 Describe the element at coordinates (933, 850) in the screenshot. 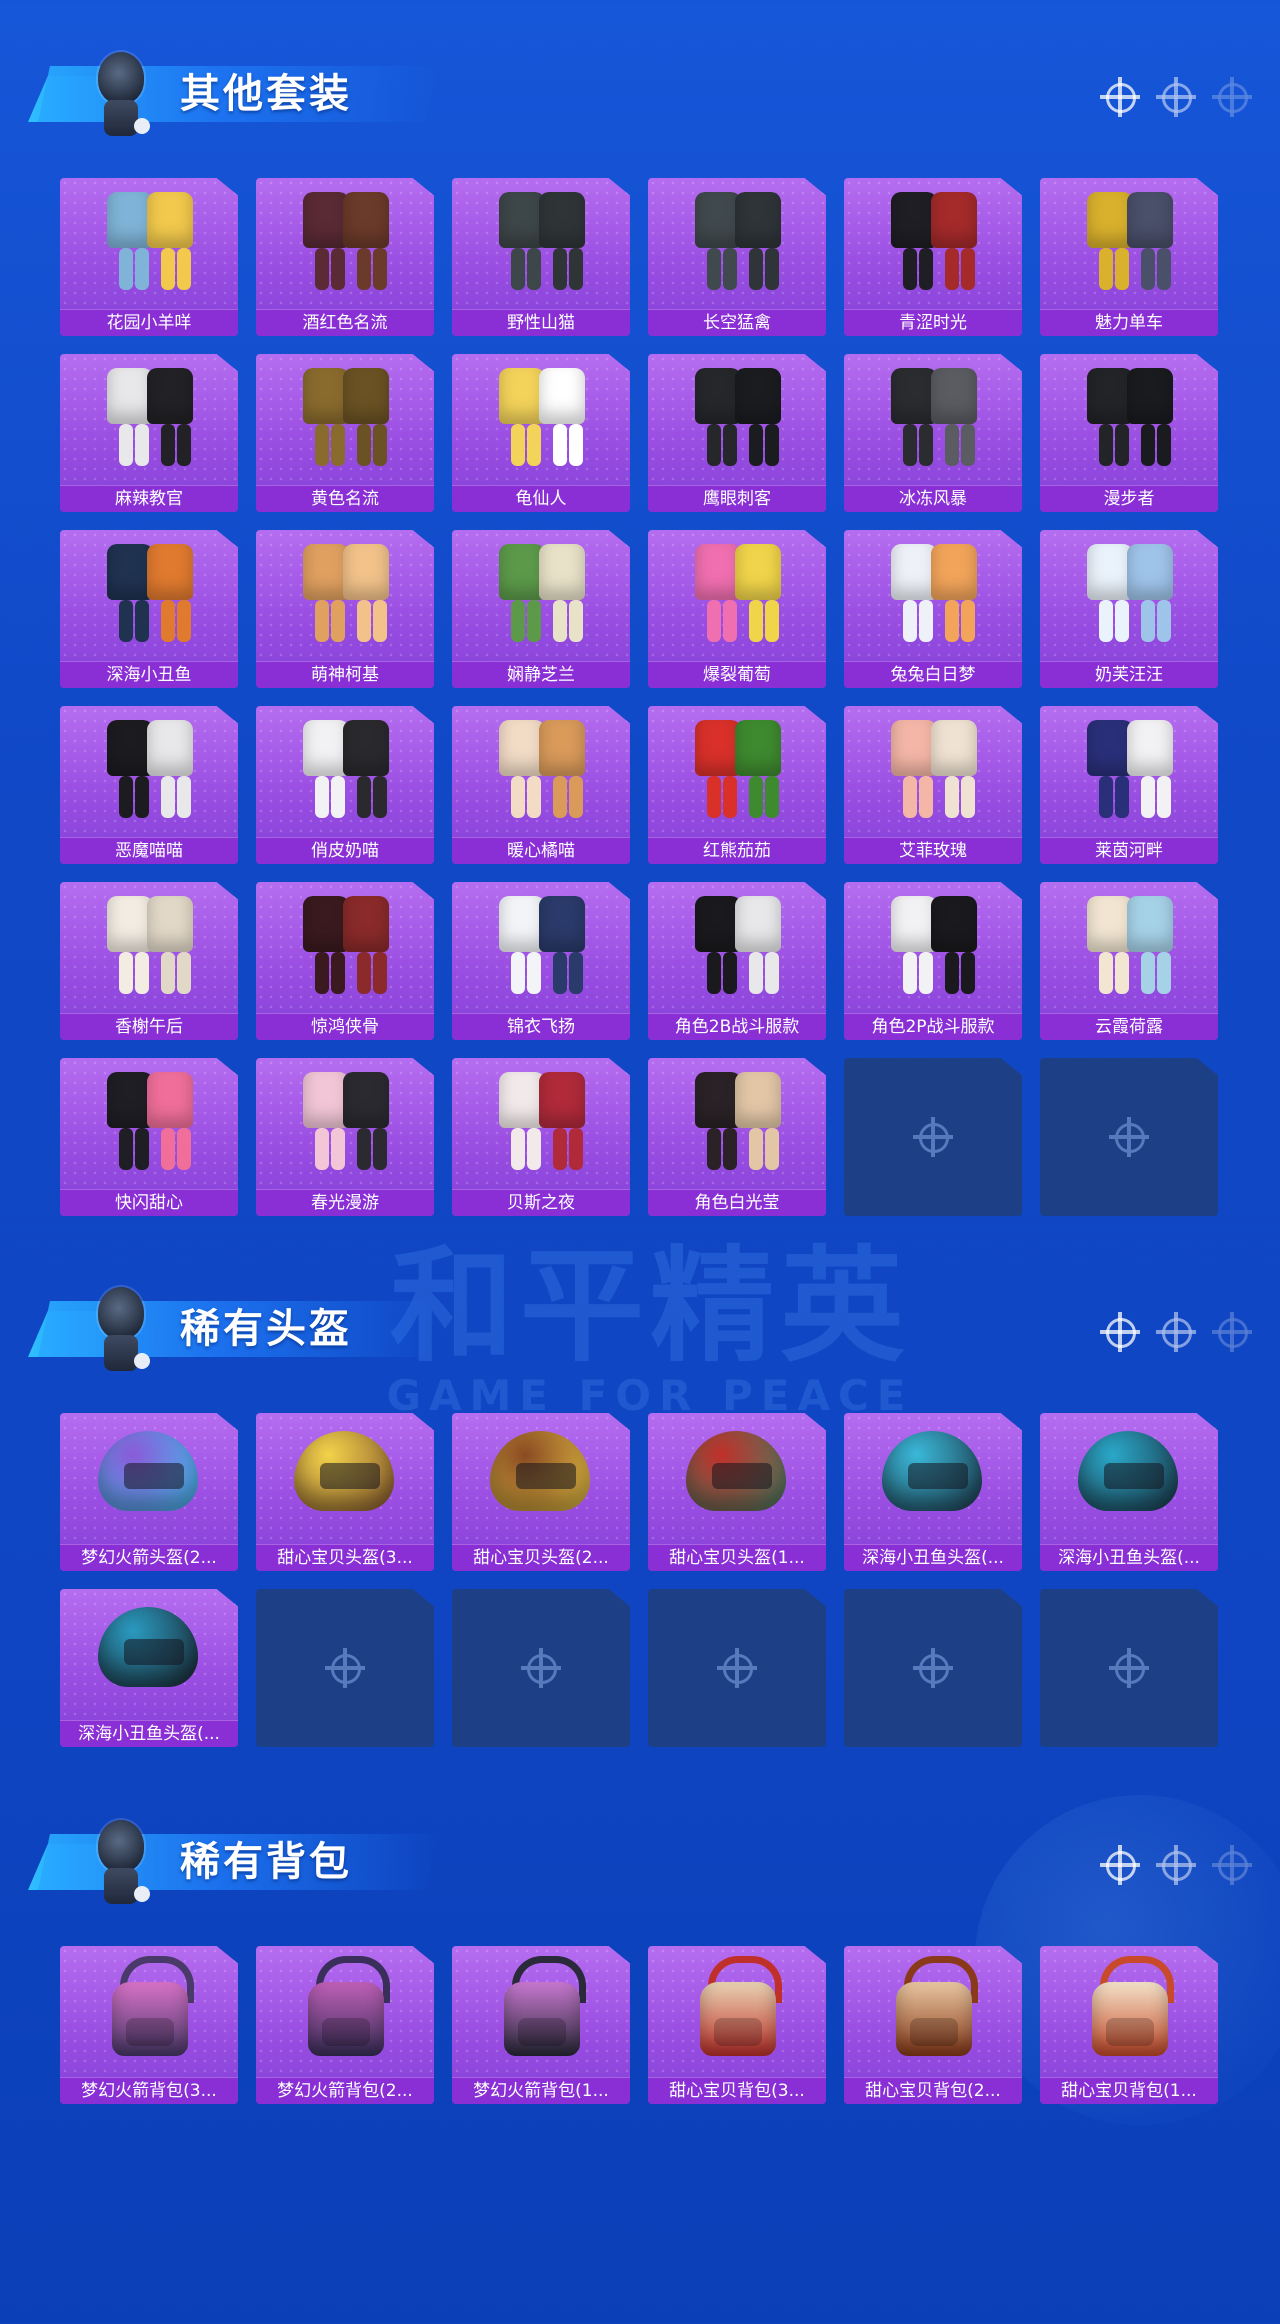

I see `item-name: 艾菲玫瑰` at that location.